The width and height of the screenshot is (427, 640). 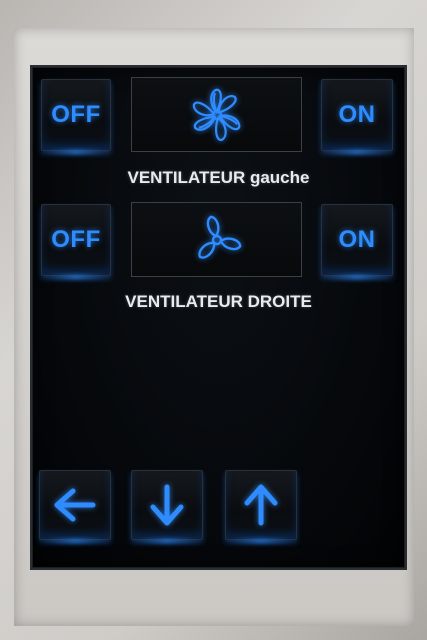 I want to click on scroll-down-button, so click(x=167, y=505).